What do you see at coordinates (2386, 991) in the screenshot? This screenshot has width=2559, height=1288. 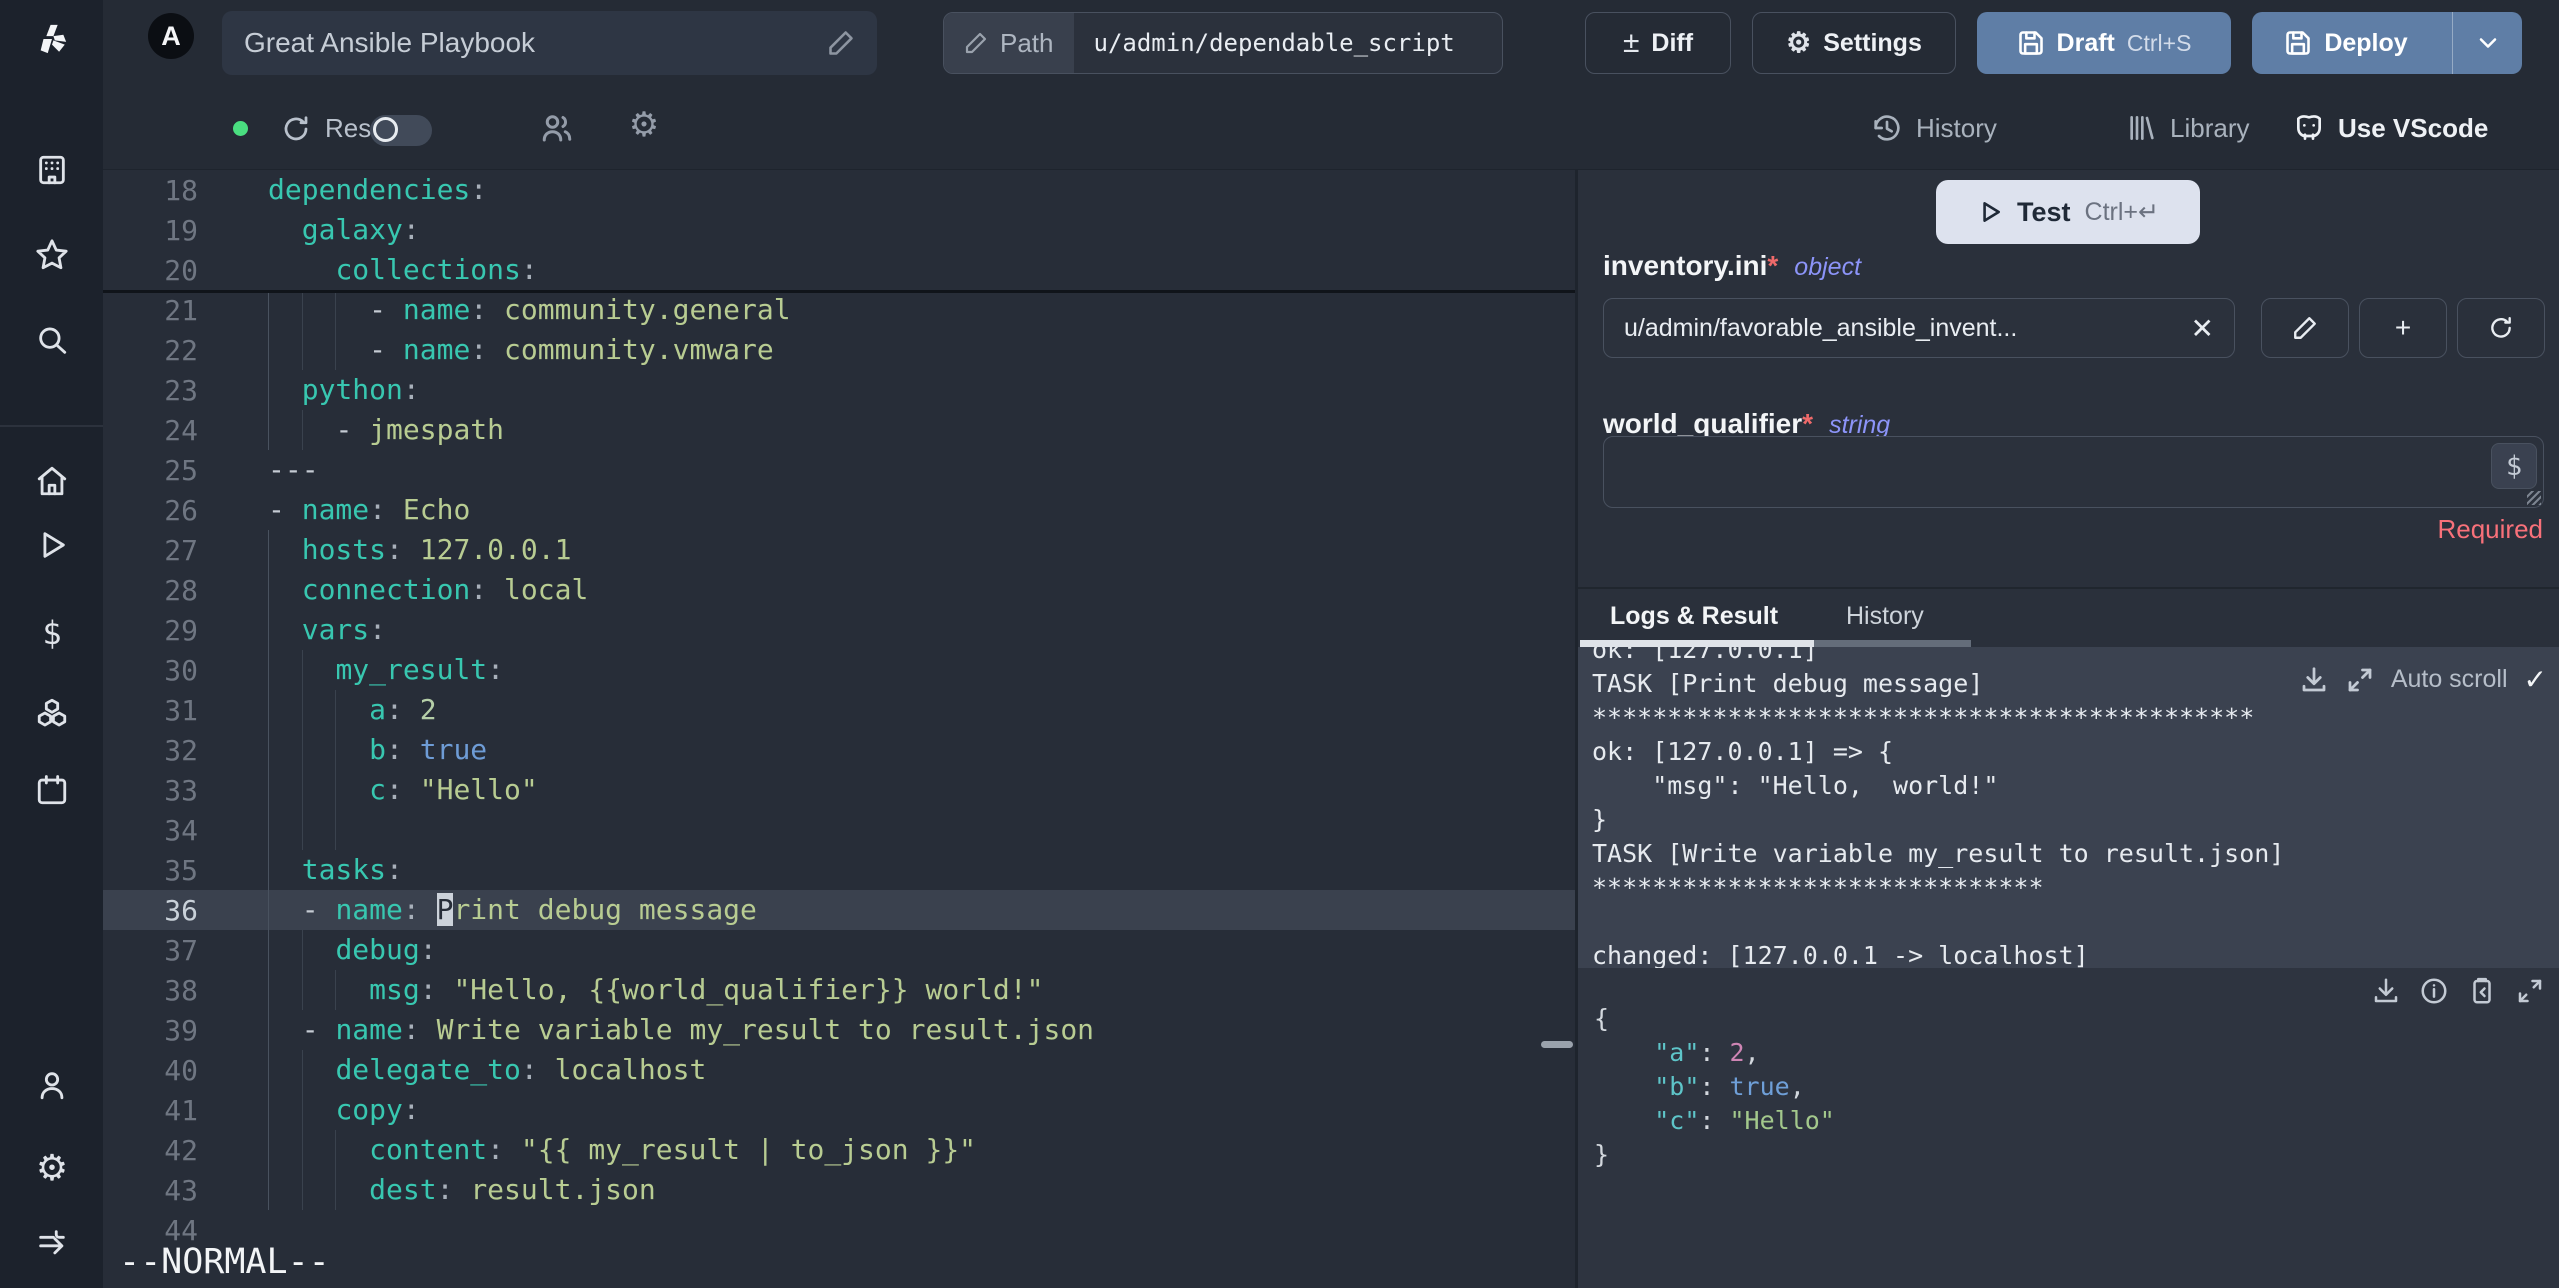 I see `download-result-icon` at bounding box center [2386, 991].